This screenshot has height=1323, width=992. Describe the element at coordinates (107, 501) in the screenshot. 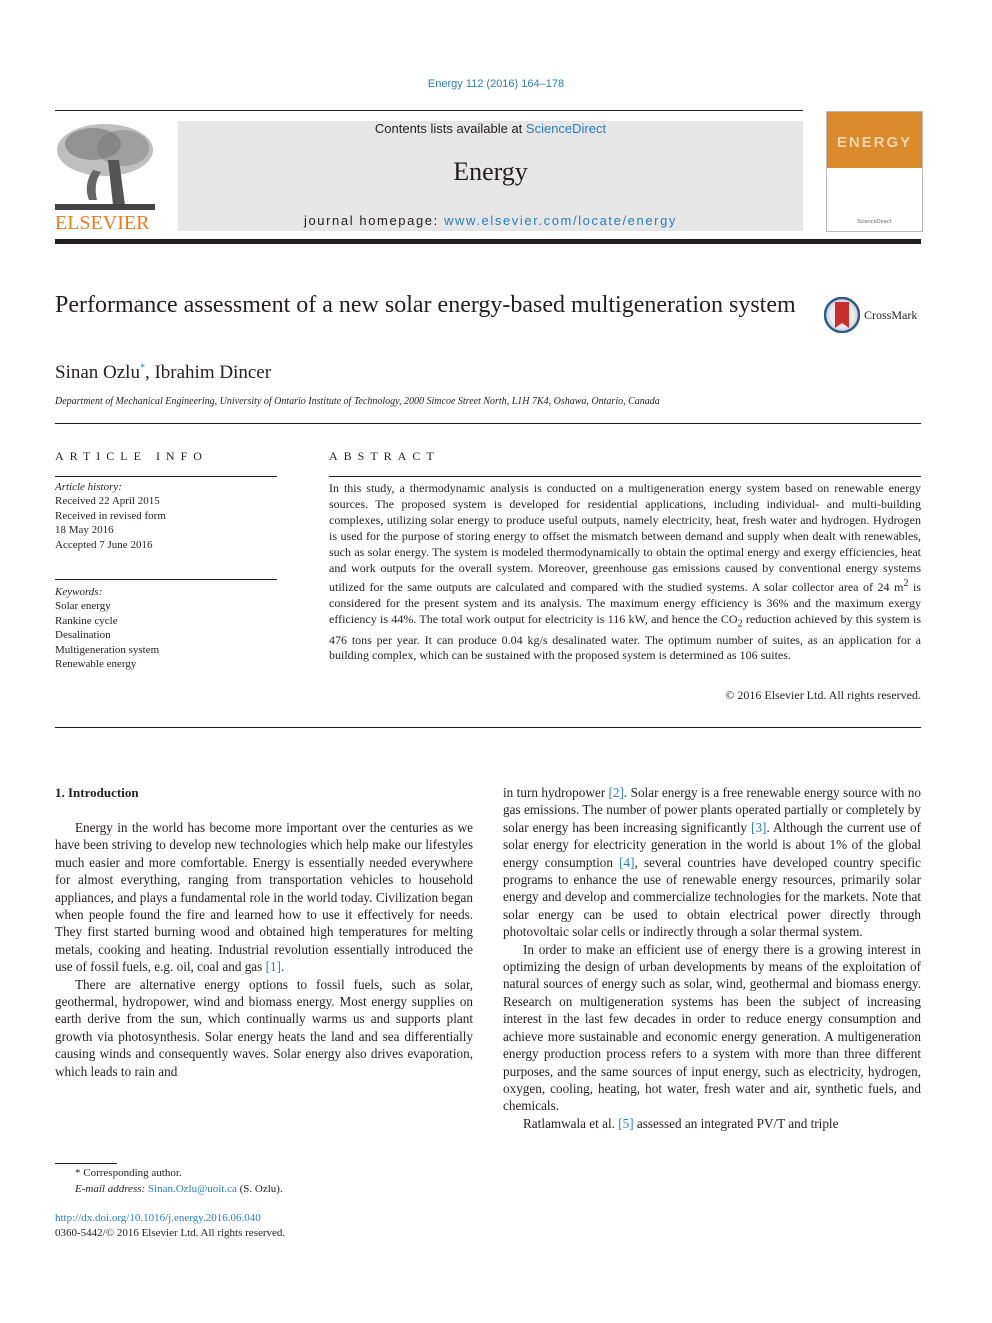

I see `history-item: Received 22 April 2015` at that location.